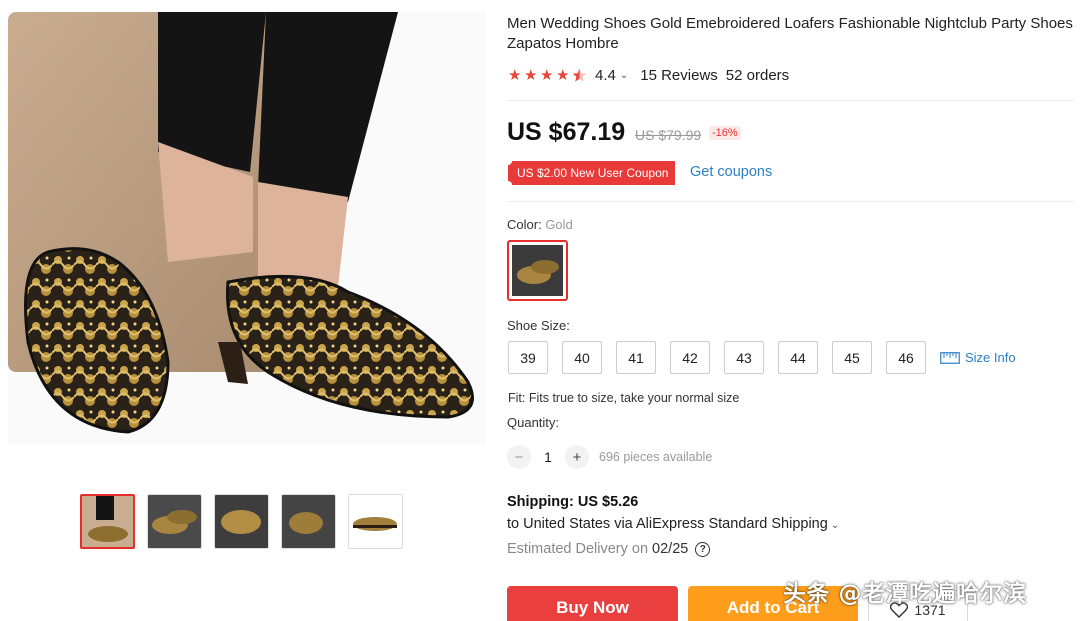 Image resolution: width=1080 pixels, height=621 pixels. Describe the element at coordinates (690, 357) in the screenshot. I see `size-option: 42` at that location.